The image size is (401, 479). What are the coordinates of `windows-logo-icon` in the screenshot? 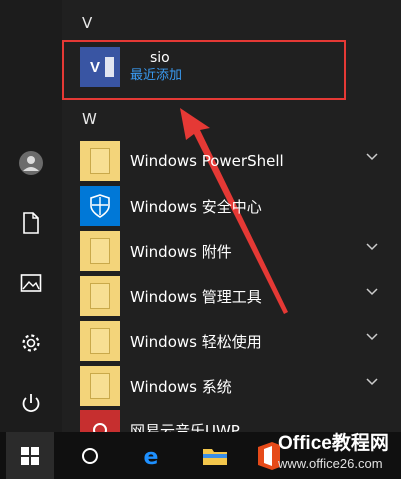 It's located at (30, 455).